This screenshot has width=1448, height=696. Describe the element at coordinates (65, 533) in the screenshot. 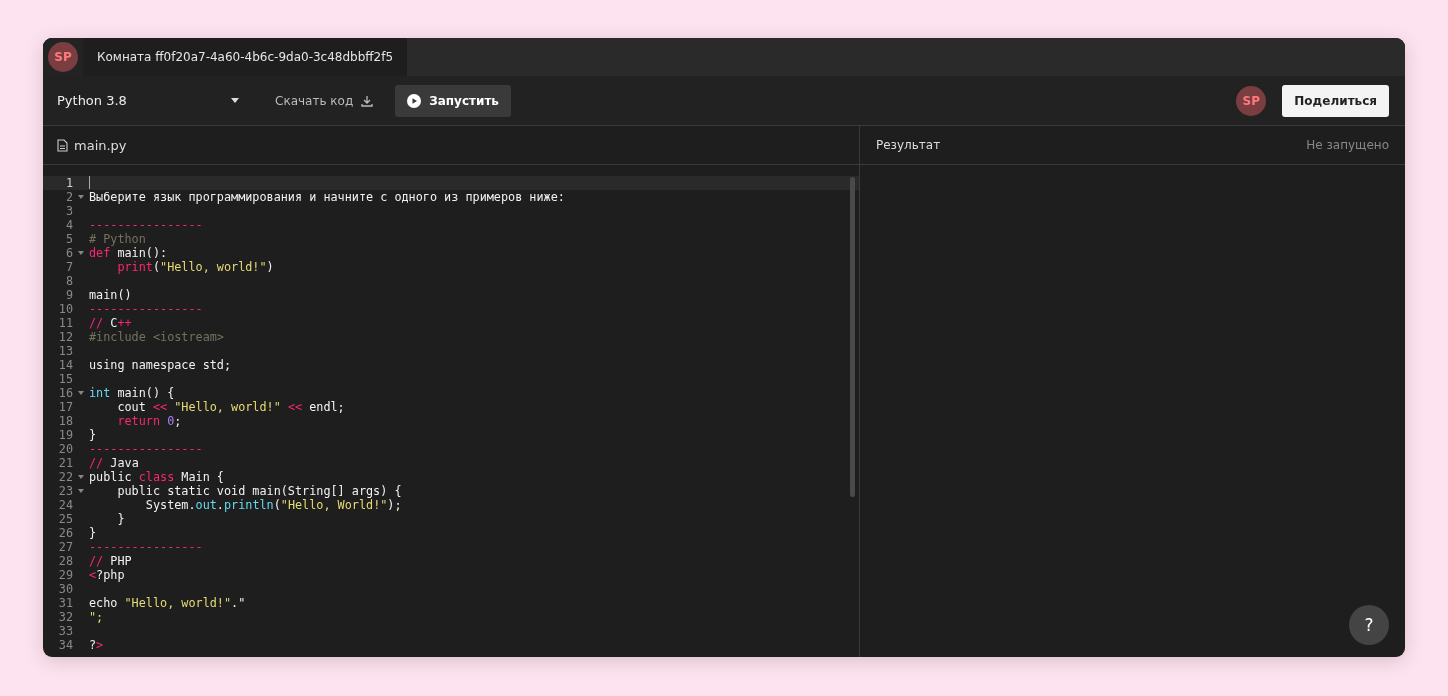

I see `line-number: 26` at that location.